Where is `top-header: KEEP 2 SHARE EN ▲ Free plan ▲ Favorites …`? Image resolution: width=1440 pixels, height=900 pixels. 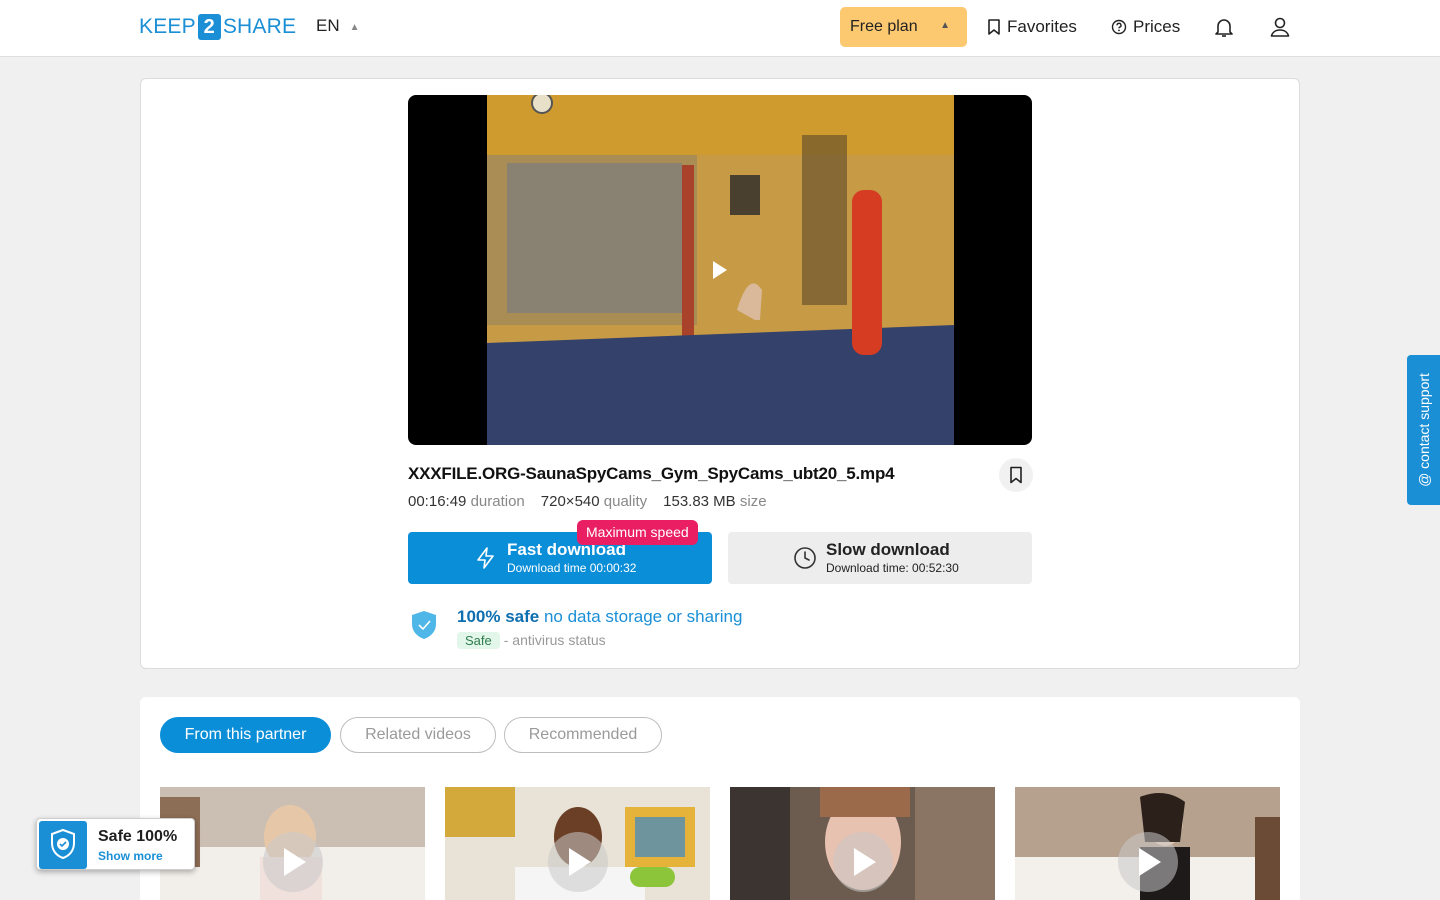
top-header: KEEP 2 SHARE EN ▲ Free plan ▲ Favorites … is located at coordinates (720, 28).